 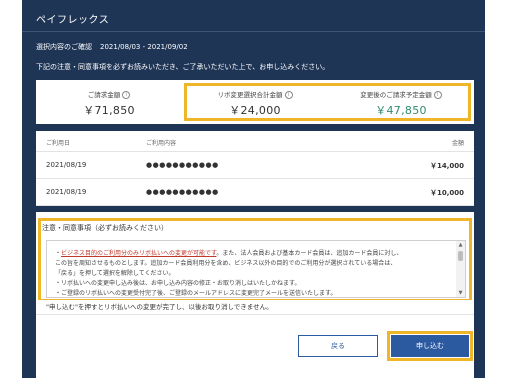 What do you see at coordinates (73, 20) in the screenshot?
I see `page-title: ペイフレックス` at bounding box center [73, 20].